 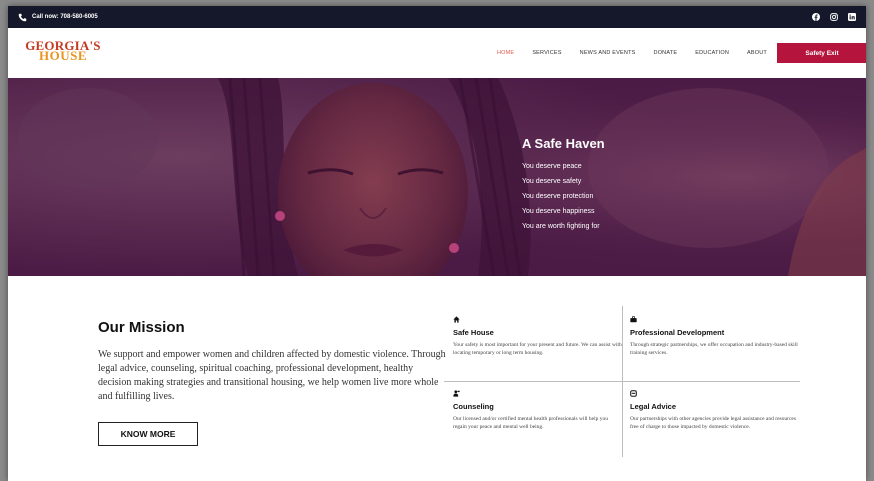 I want to click on service-title: Professional Development, so click(x=677, y=332).